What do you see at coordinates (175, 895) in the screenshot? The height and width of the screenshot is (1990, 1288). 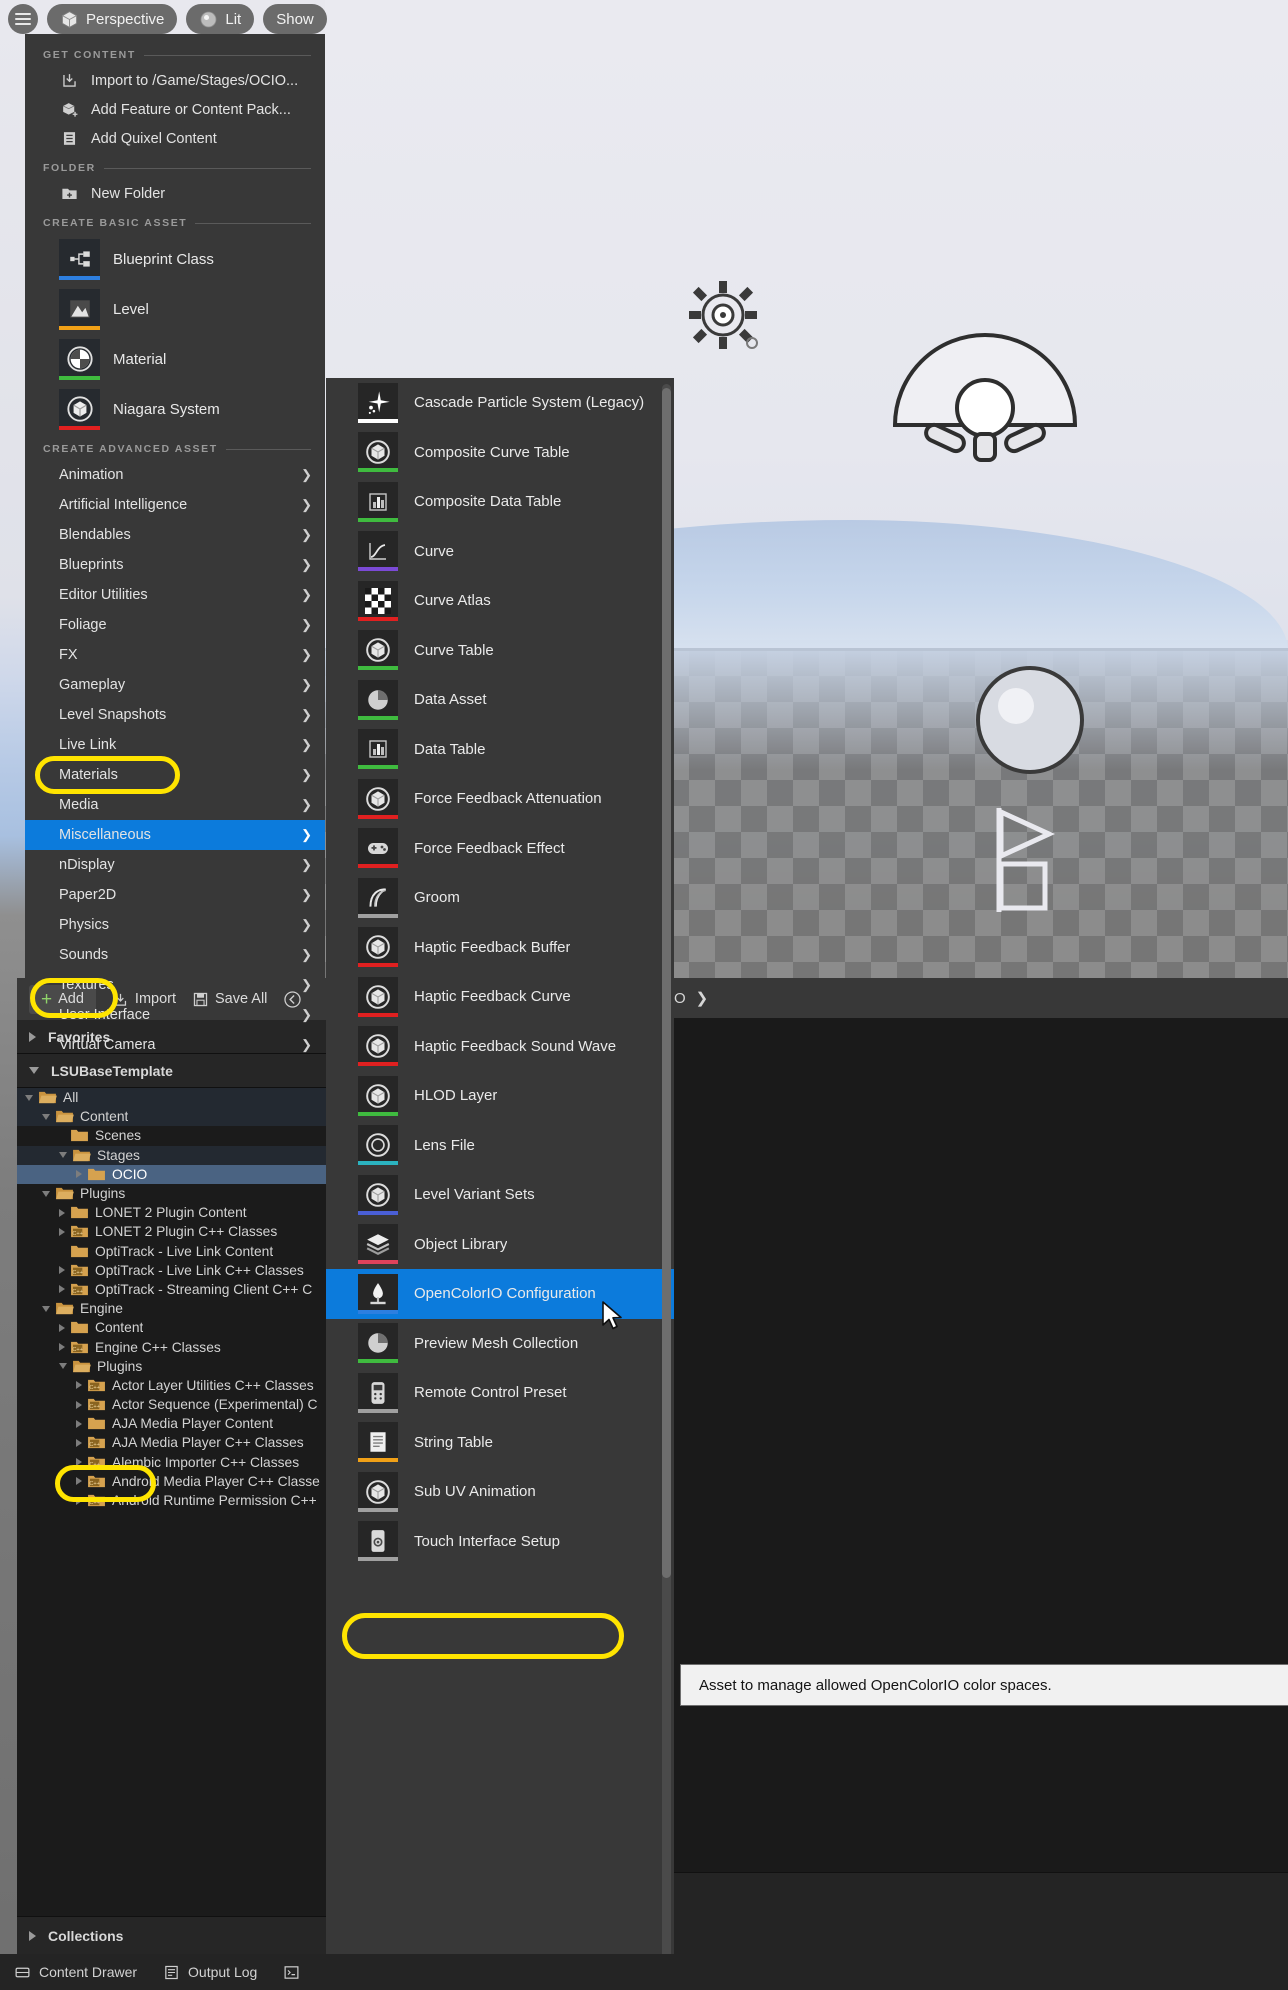 I see `advanced-asset-item: Paper2D ❯` at bounding box center [175, 895].